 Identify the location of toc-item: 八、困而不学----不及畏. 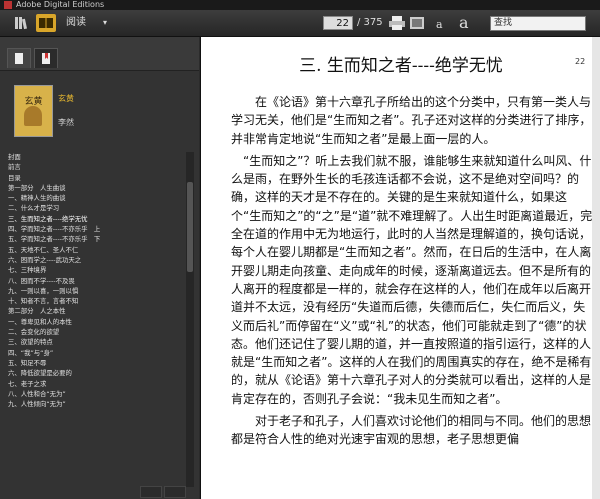
(97, 281).